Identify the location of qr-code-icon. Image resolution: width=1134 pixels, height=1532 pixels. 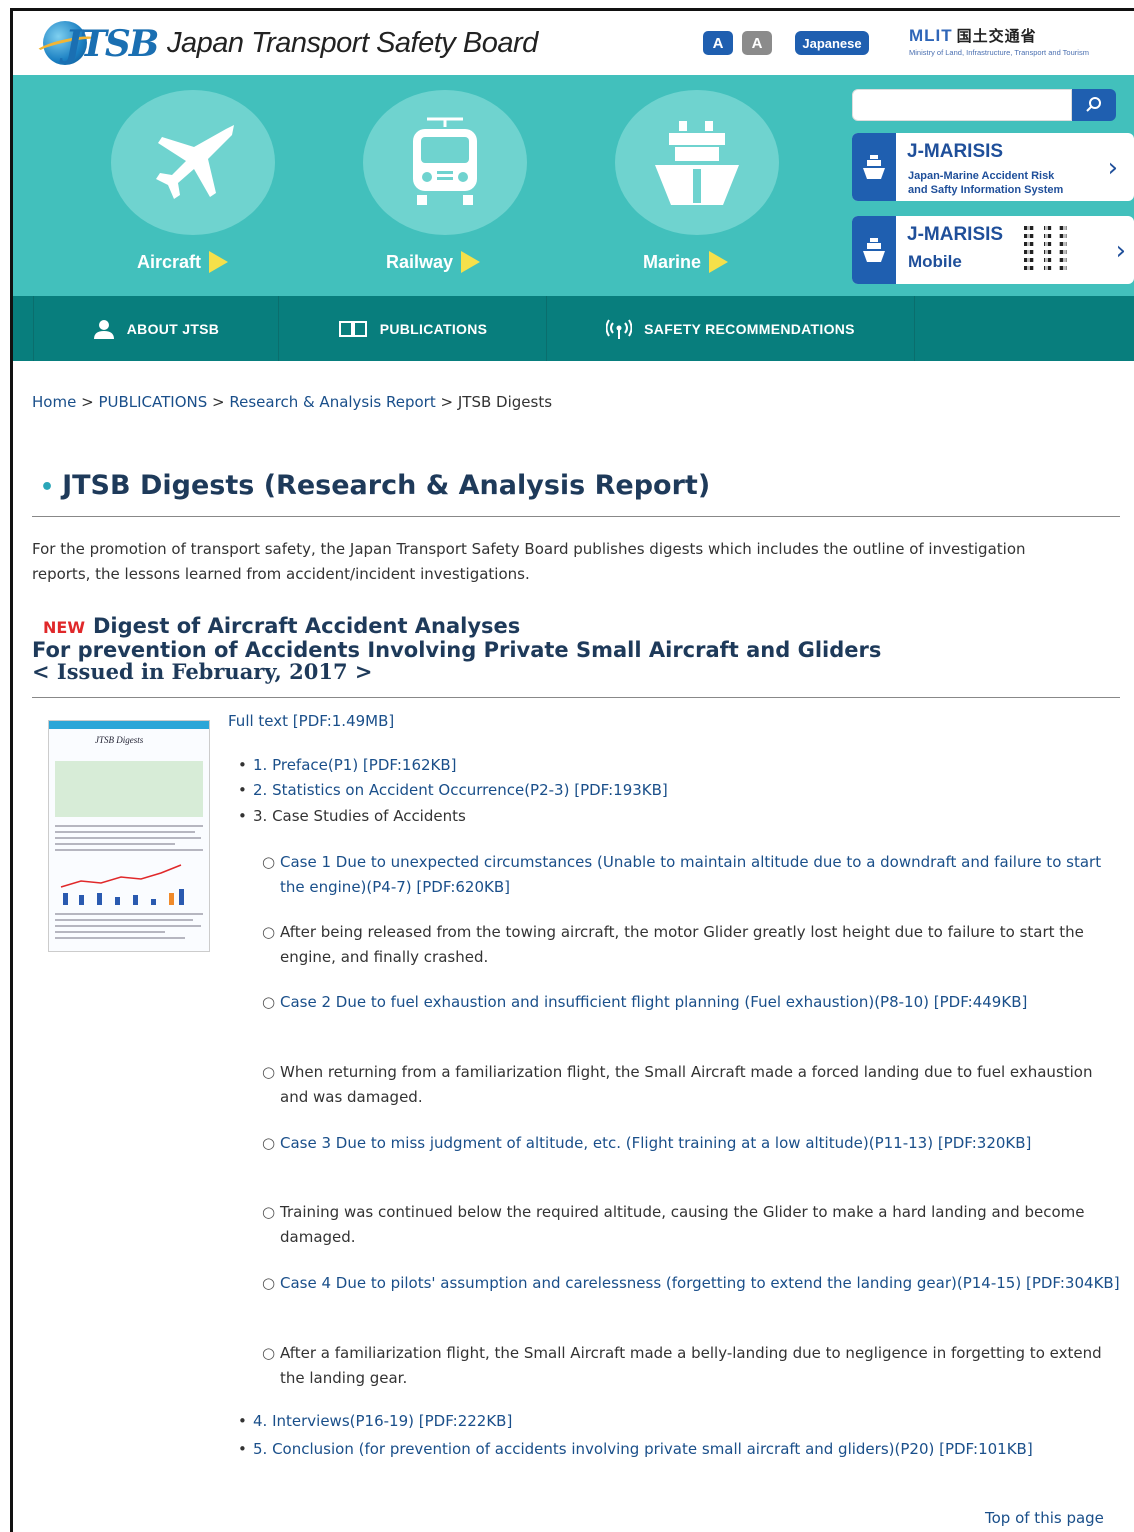
(1049, 250).